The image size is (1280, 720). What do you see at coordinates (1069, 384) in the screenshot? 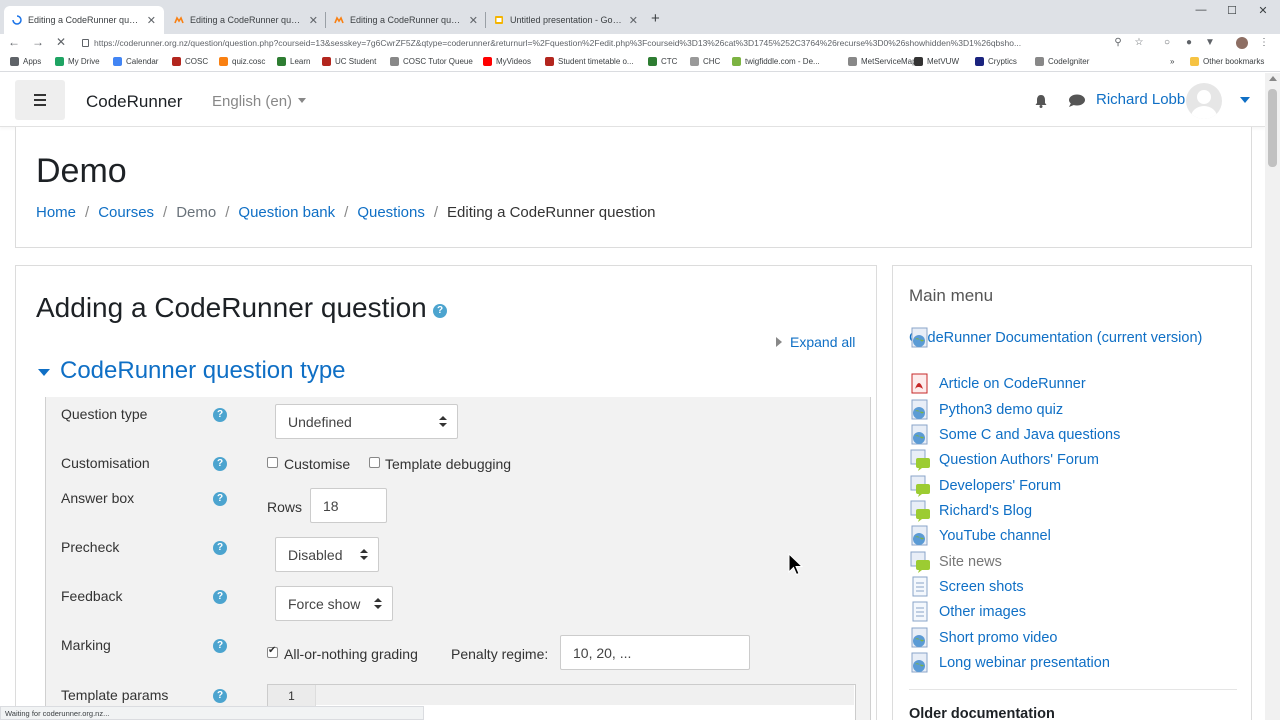
I see `main-menu-item: Article on CodeRunner` at bounding box center [1069, 384].